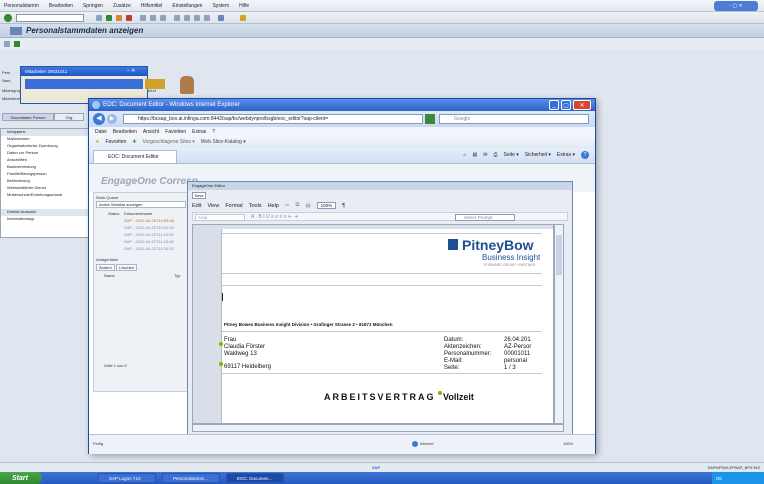 The height and width of the screenshot is (484, 764). I want to click on zoom-select: 100%, so click(326, 205).